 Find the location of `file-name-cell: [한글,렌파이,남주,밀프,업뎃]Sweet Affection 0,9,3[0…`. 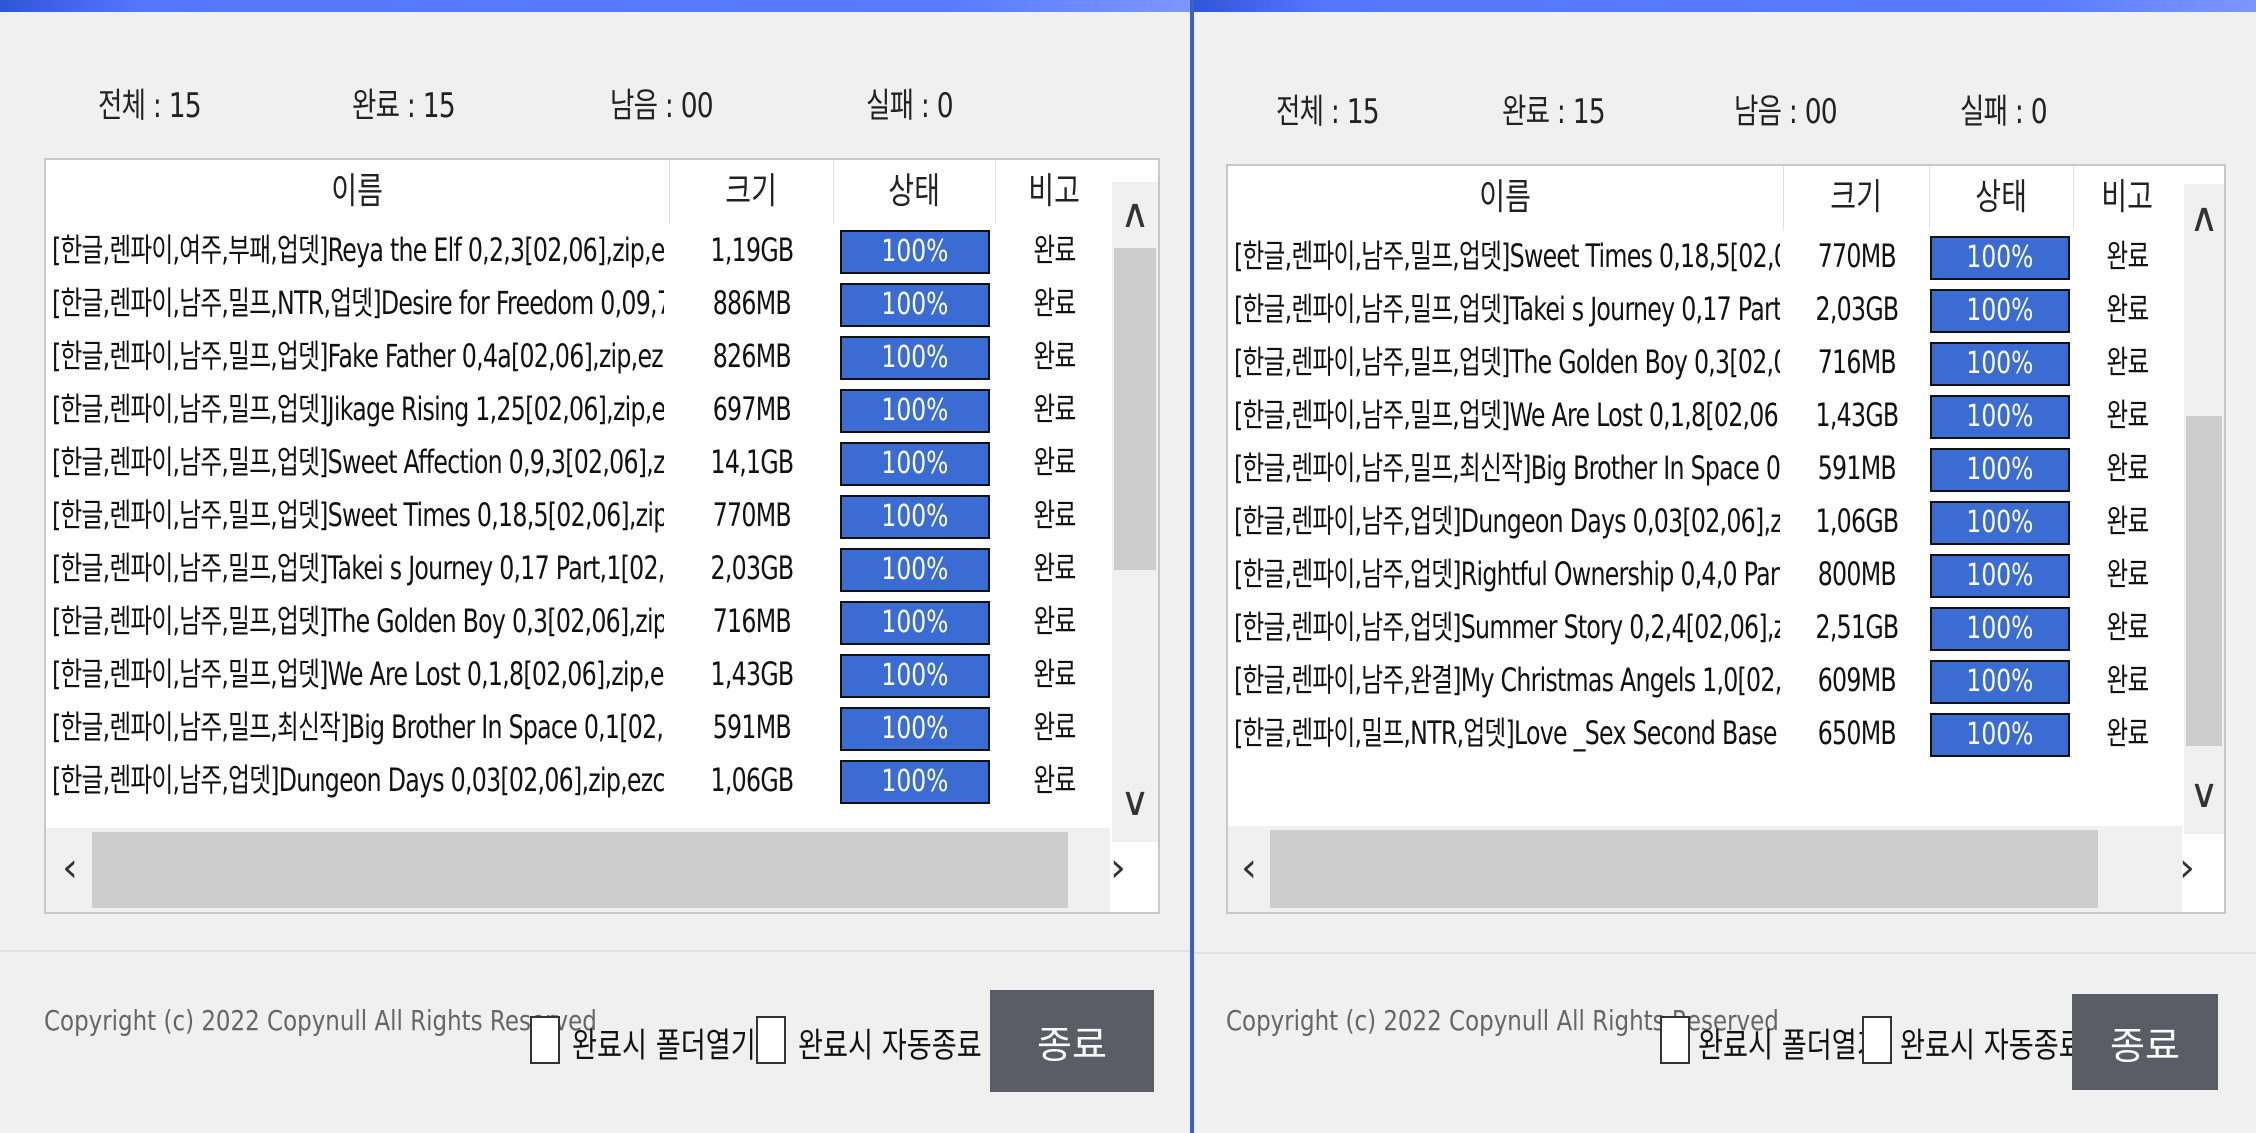

file-name-cell: [한글,렌파이,남주,밀프,업뎃]Sweet Affection 0,9,3[0… is located at coordinates (358, 462).